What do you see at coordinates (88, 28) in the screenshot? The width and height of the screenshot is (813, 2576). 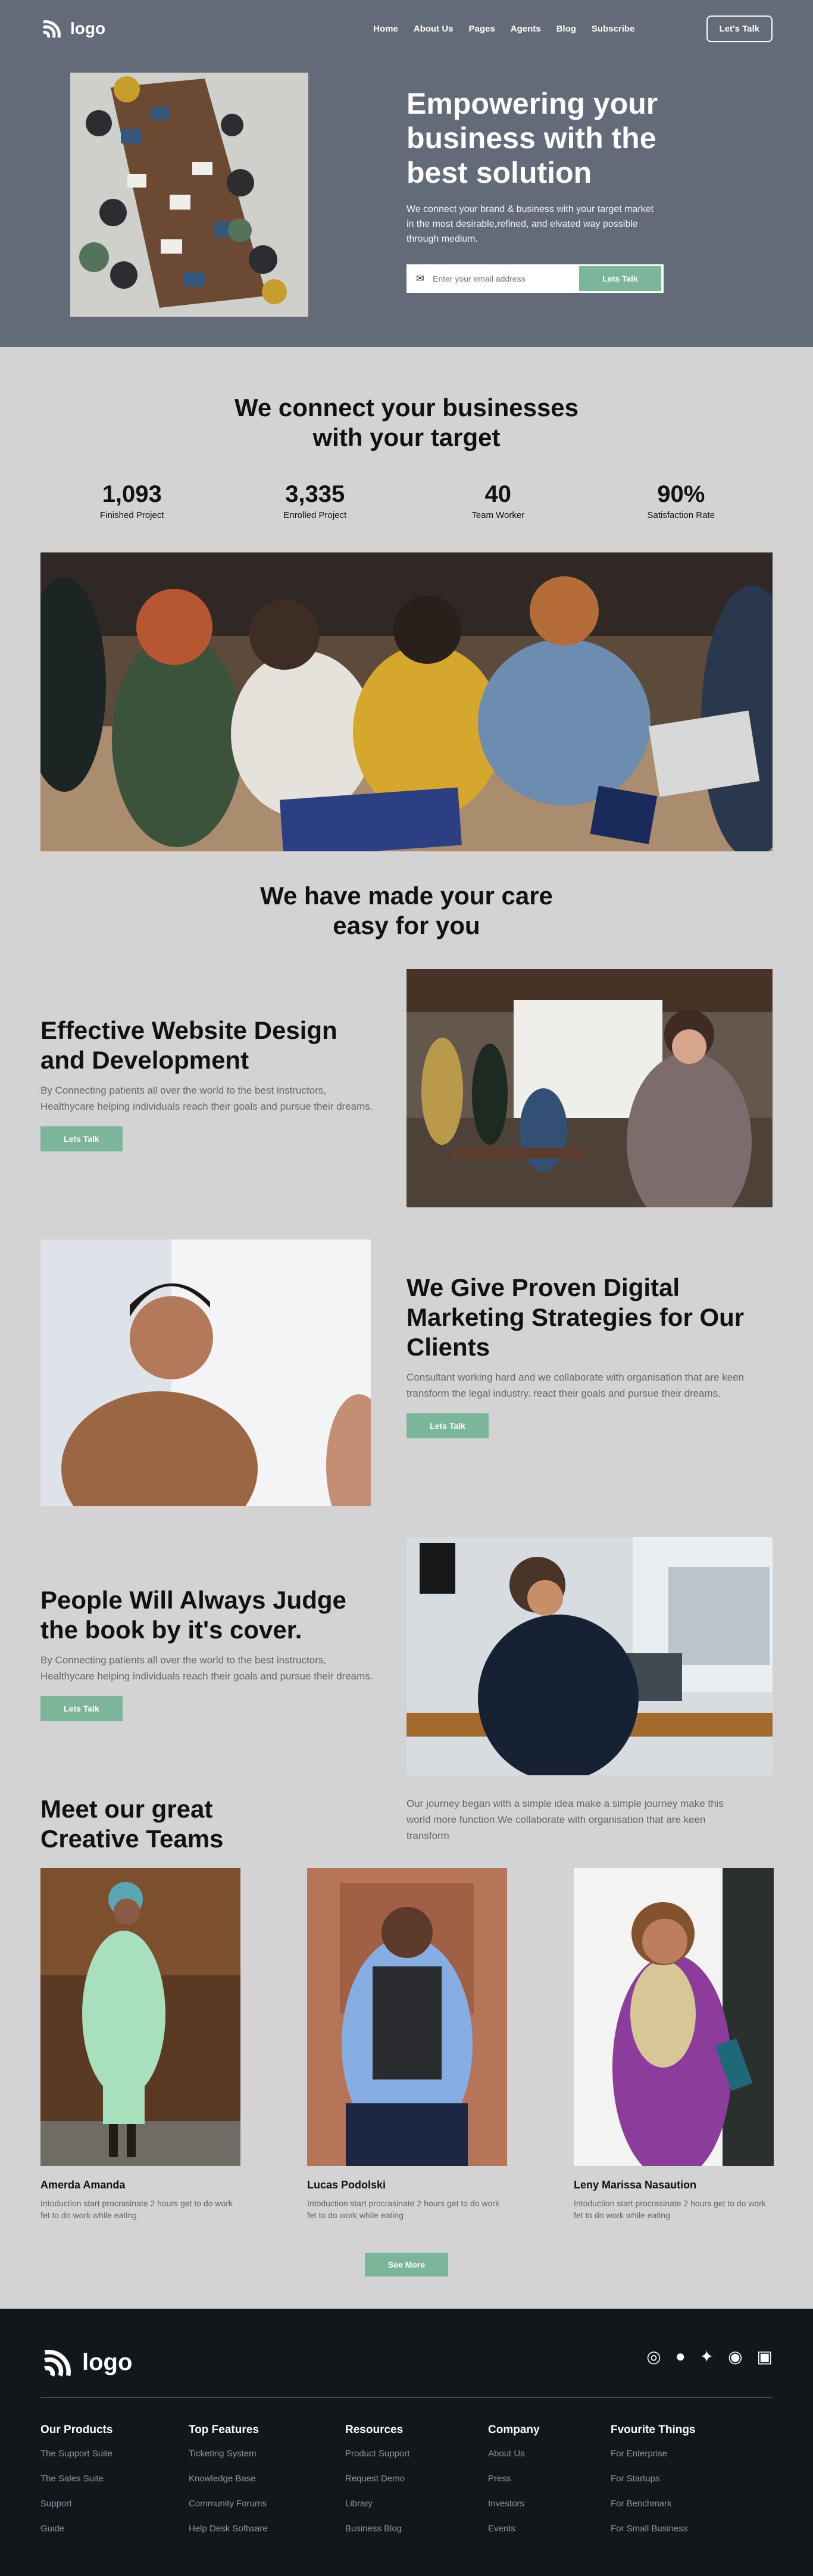 I see `logo-text: logo` at bounding box center [88, 28].